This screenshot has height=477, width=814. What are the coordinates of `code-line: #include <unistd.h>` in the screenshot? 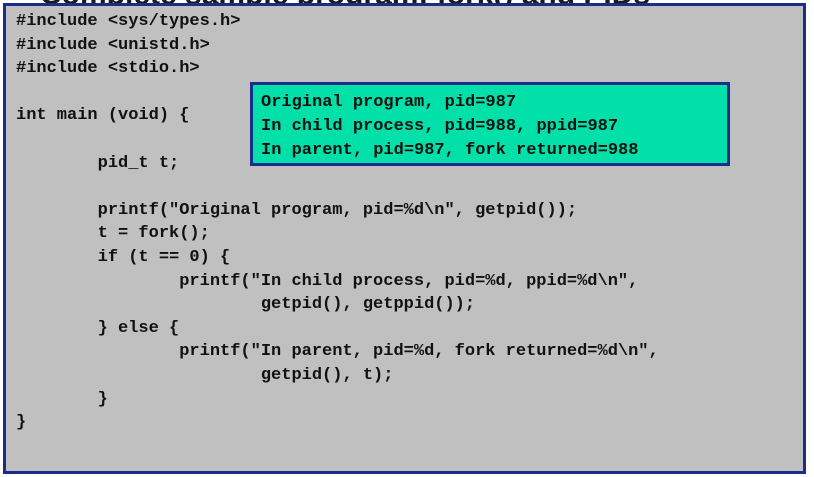 It's located at (113, 45).